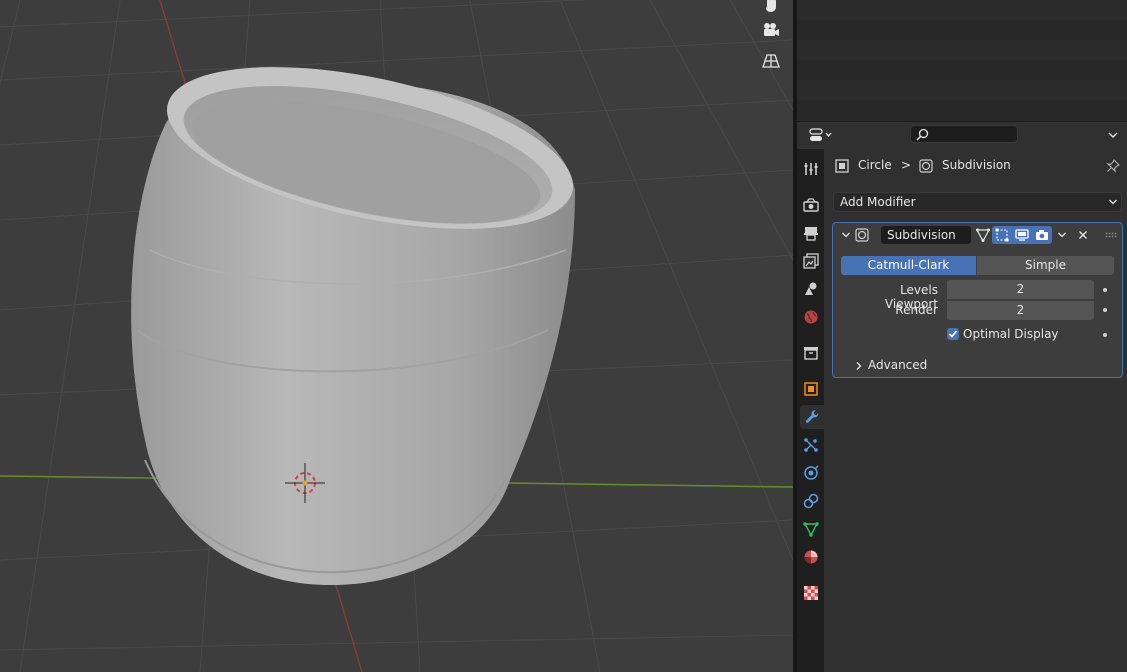 This screenshot has height=672, width=1127. I want to click on properties-editor-icon, so click(820, 134).